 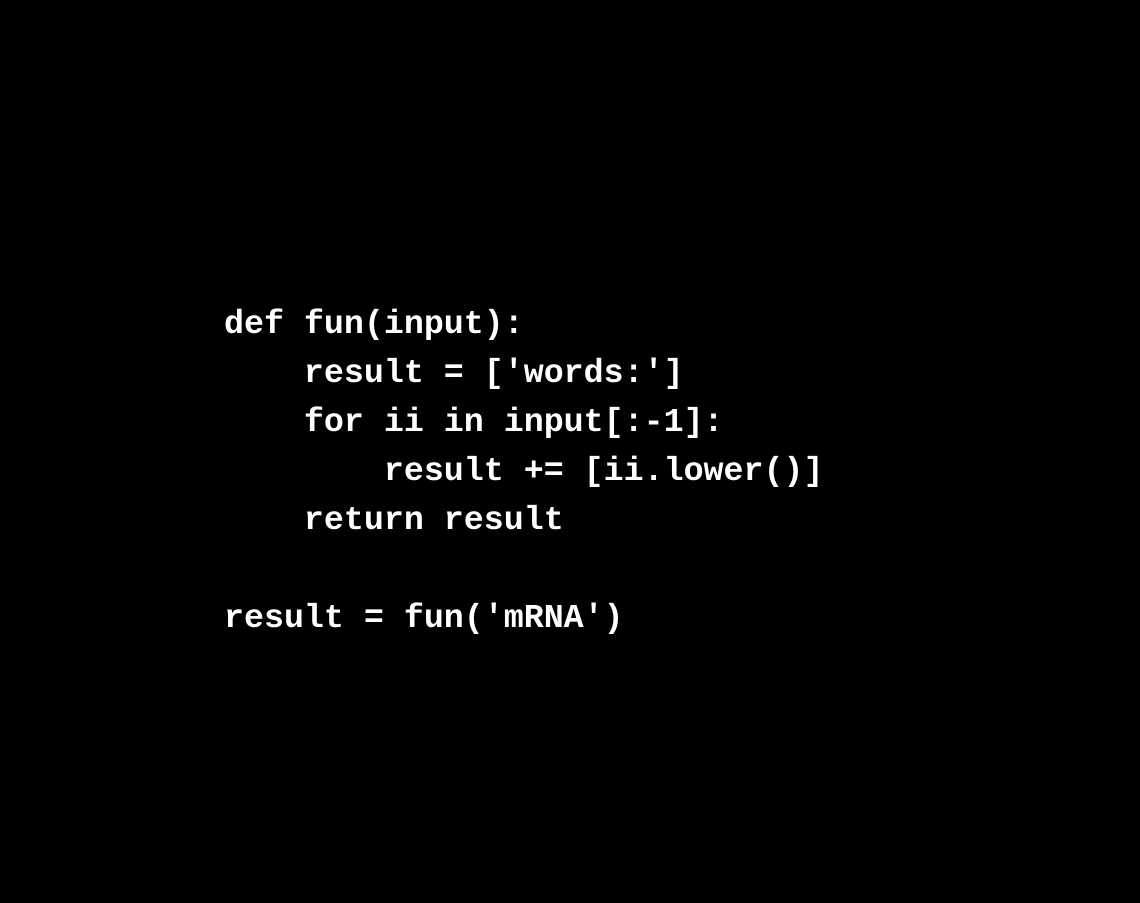 I want to click on code-line-def: def fun(input):, so click(x=374, y=324).